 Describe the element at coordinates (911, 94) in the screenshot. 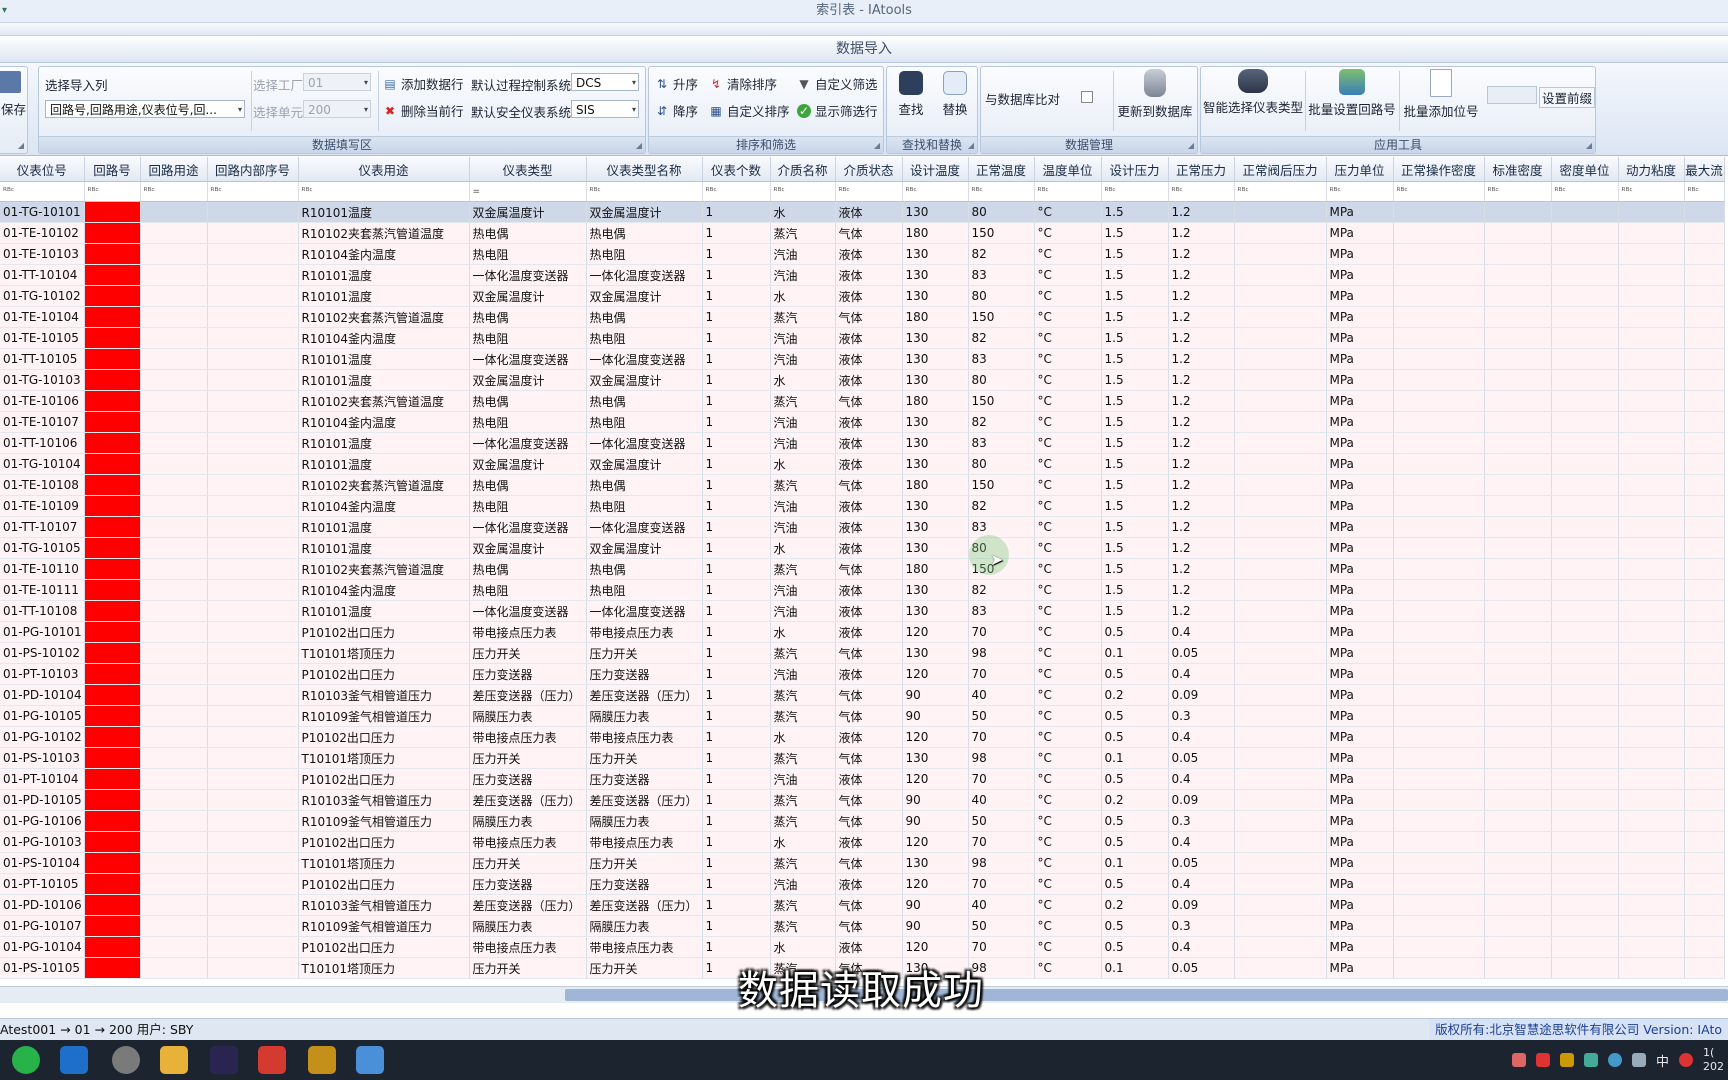

I see `find-button: 查找` at that location.